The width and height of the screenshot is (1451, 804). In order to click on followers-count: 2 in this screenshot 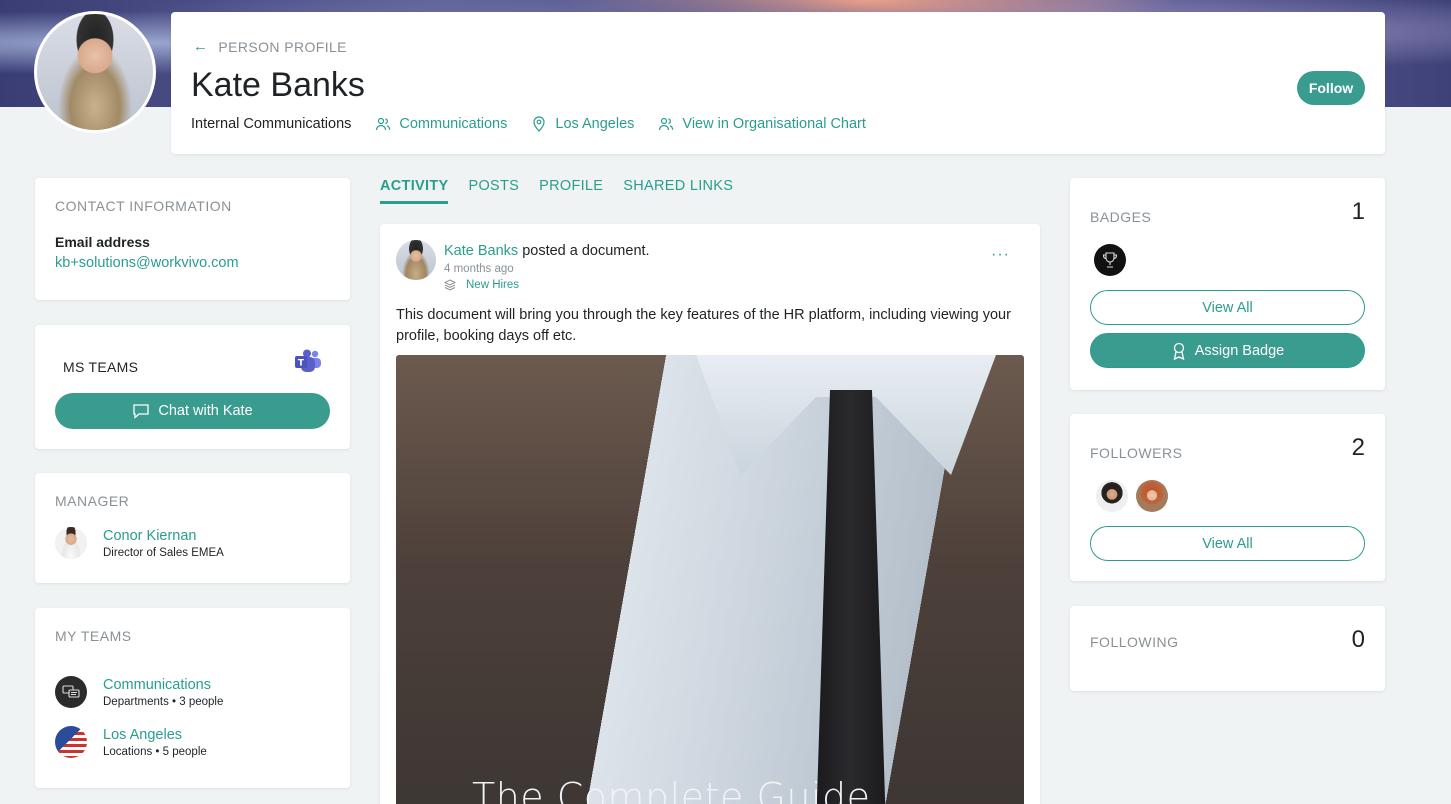, I will do `click(1358, 447)`.